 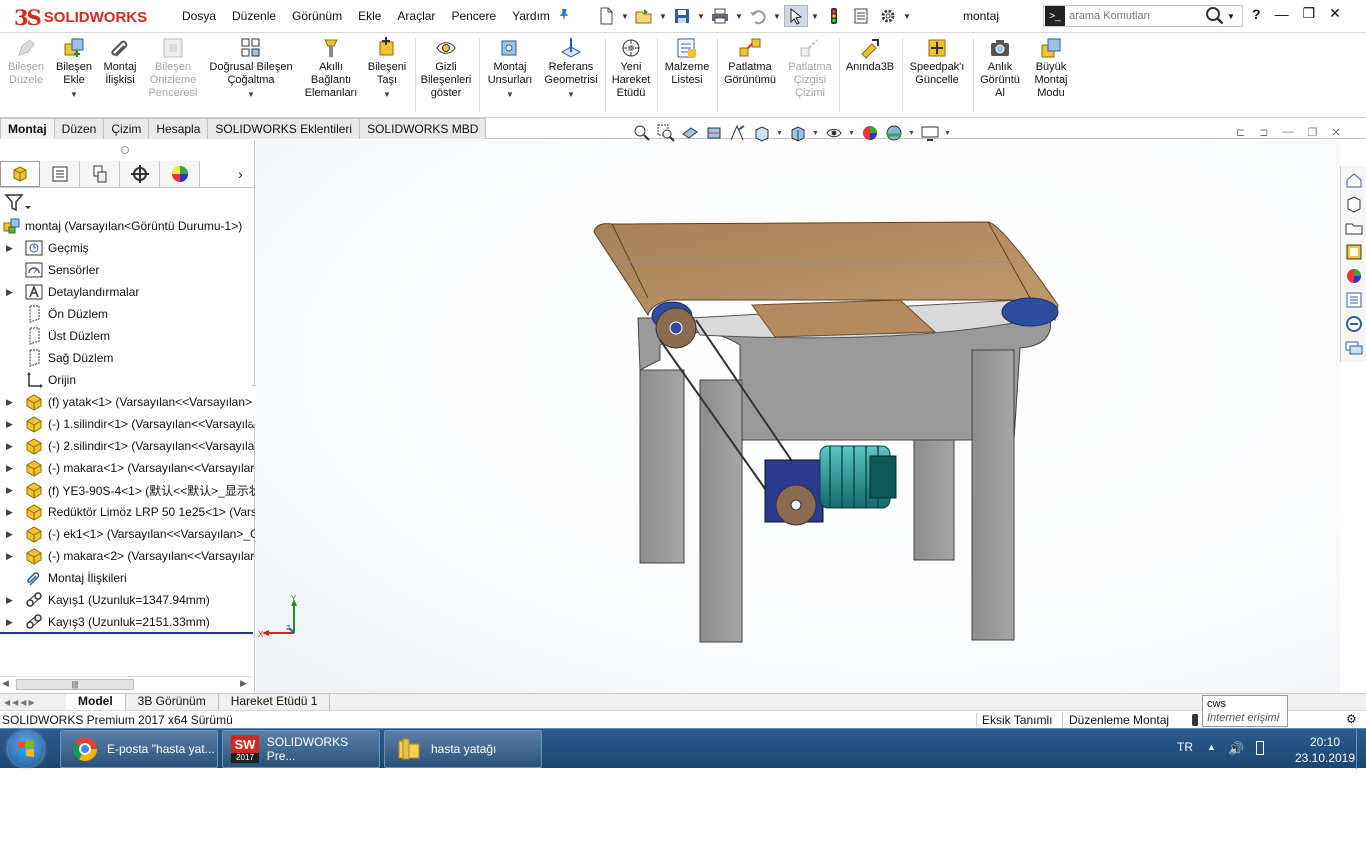 What do you see at coordinates (870, 133) in the screenshot?
I see `edit-appearance-icon` at bounding box center [870, 133].